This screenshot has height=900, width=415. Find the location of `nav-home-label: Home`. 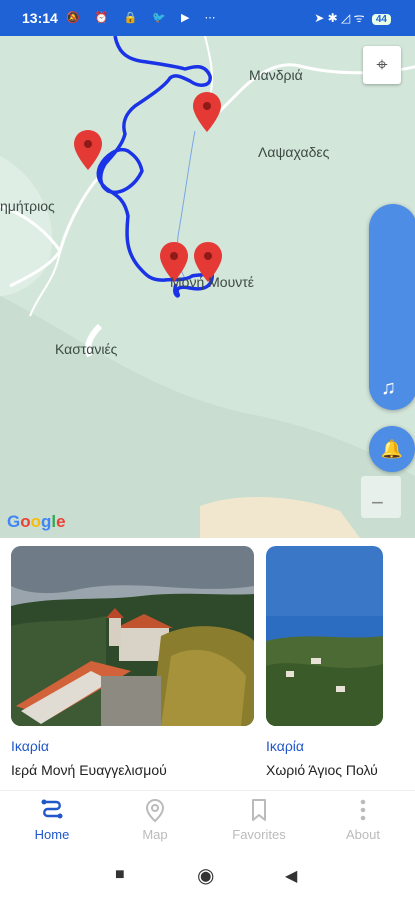

nav-home-label: Home is located at coordinates (52, 834).